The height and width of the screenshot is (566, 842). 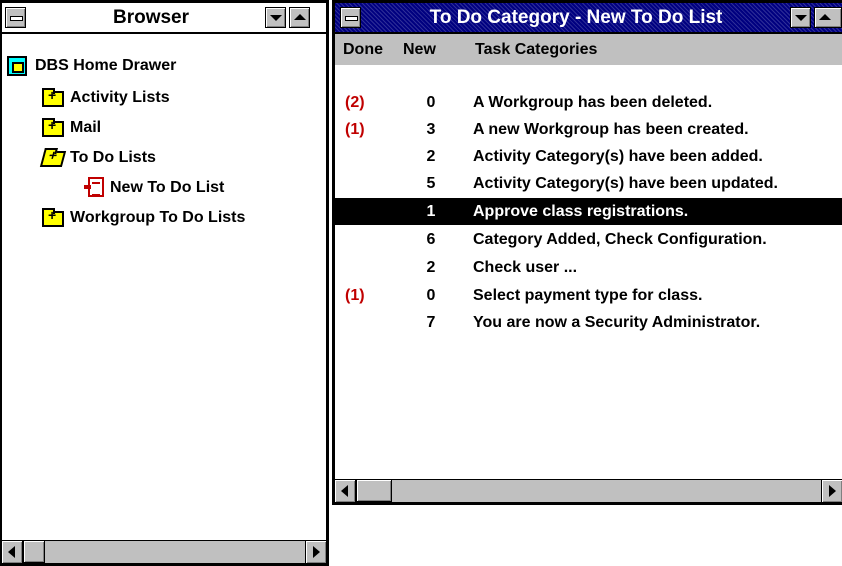 I want to click on task-category: A Workgroup has been deleted., so click(x=593, y=102).